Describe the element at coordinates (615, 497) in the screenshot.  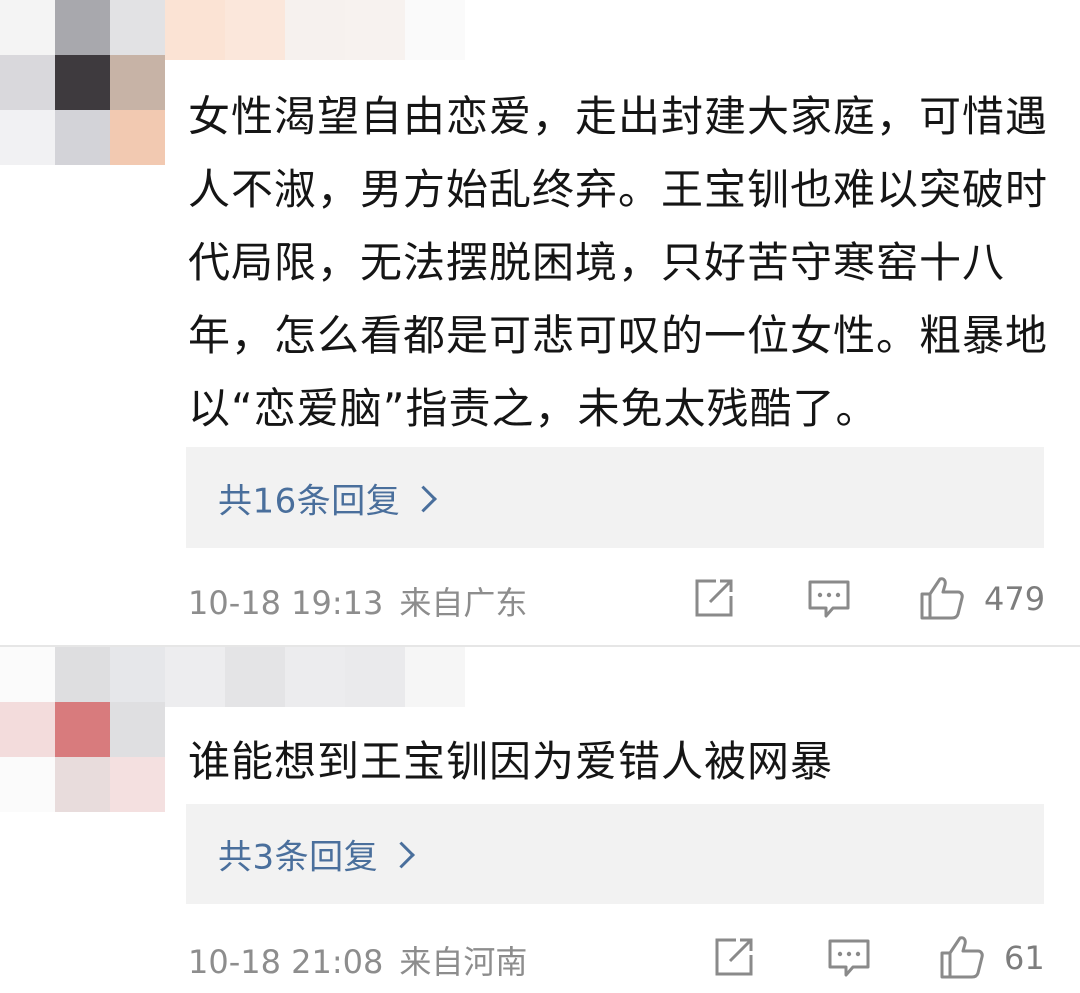
I see `view-replies-button: 共16条回复` at that location.